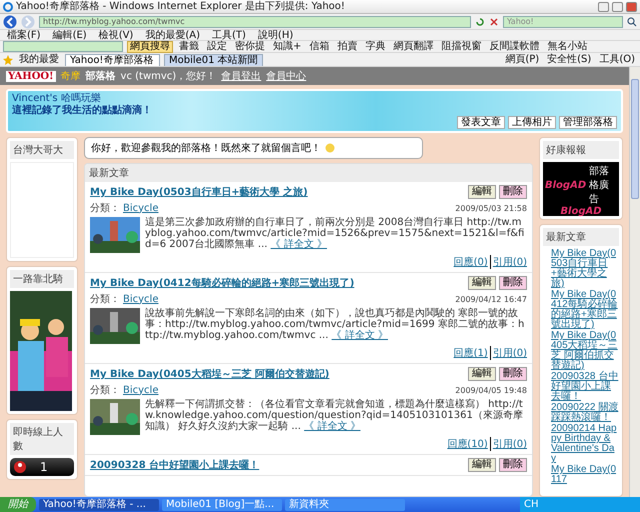 Image resolution: width=640 pixels, height=512 pixels. What do you see at coordinates (471, 262) in the screenshot?
I see `replies-link: 回應(0)` at bounding box center [471, 262].